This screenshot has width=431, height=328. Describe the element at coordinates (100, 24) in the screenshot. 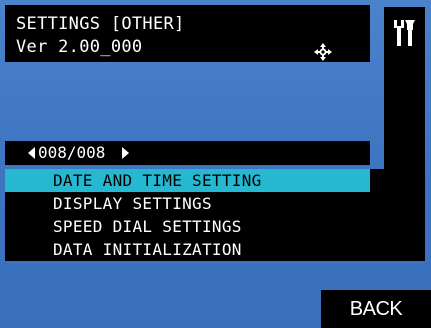

I see `page-title: SETTINGS [OTHER]` at that location.